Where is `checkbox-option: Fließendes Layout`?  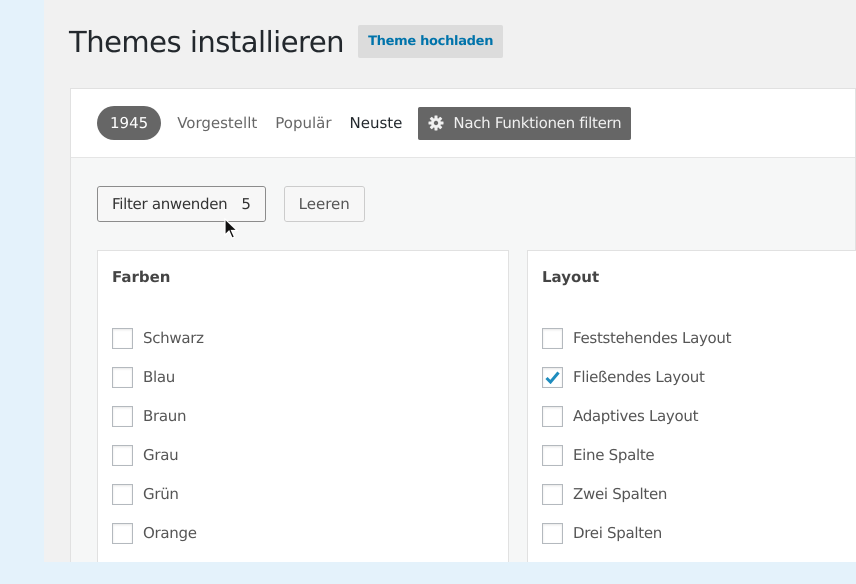
checkbox-option: Fließendes Layout is located at coordinates (699, 377).